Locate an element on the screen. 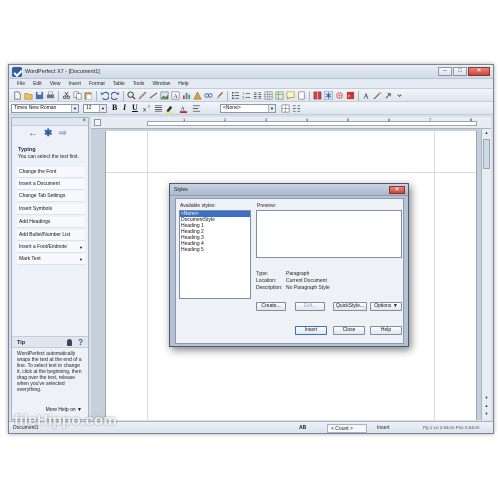  ruler-number: 2 is located at coordinates (225, 119).